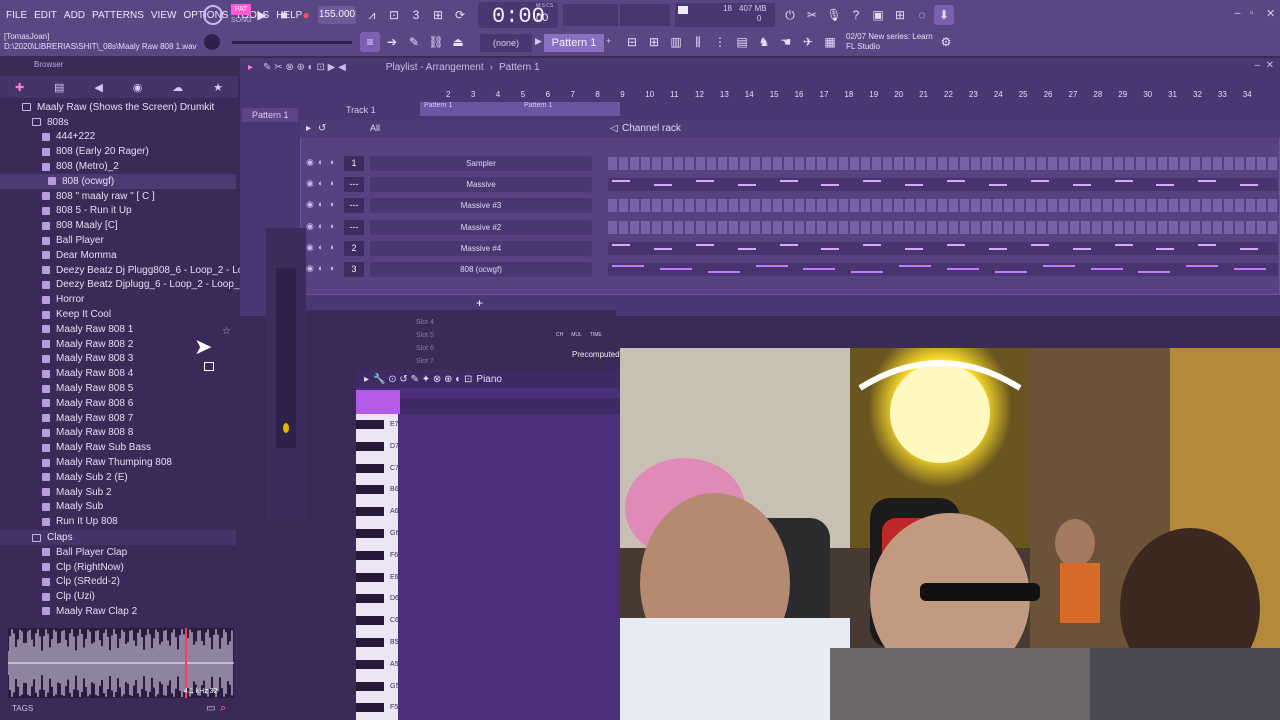  Describe the element at coordinates (458, 42) in the screenshot. I see `stamp-icon: ⏏` at that location.